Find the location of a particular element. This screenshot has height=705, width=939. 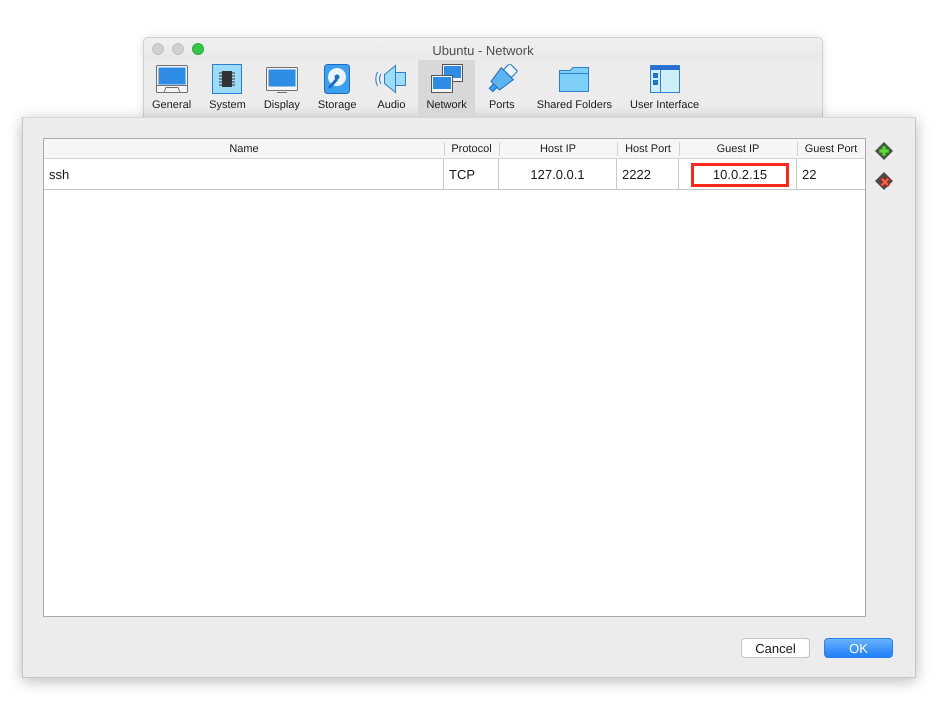

settings-tab: Display is located at coordinates (282, 88).